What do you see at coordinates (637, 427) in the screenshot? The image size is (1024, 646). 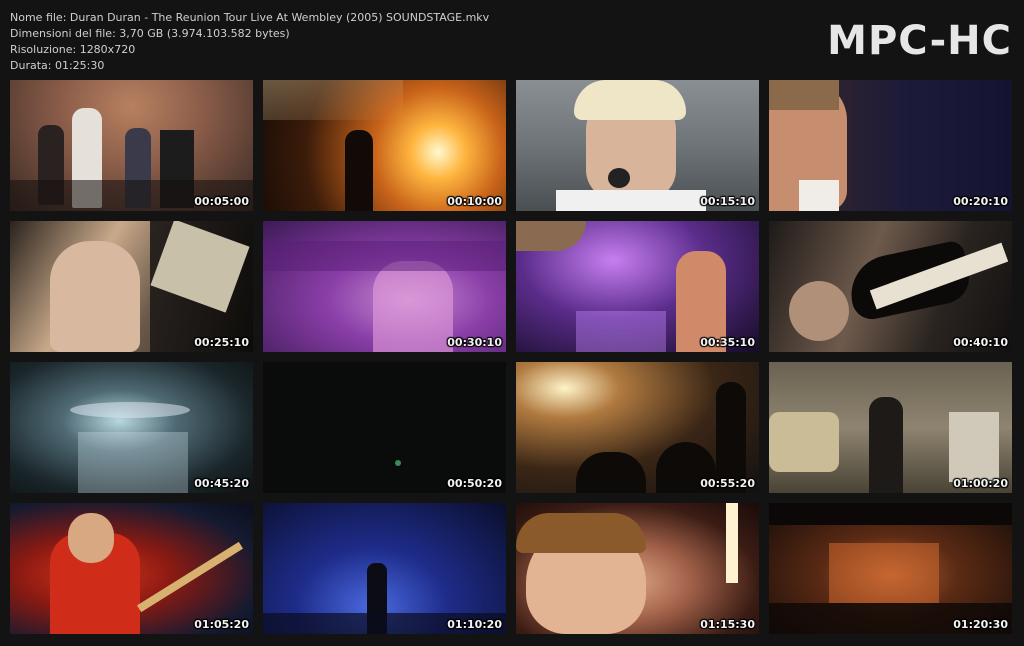 I see `thumbnail-frame: 00:55:20` at bounding box center [637, 427].